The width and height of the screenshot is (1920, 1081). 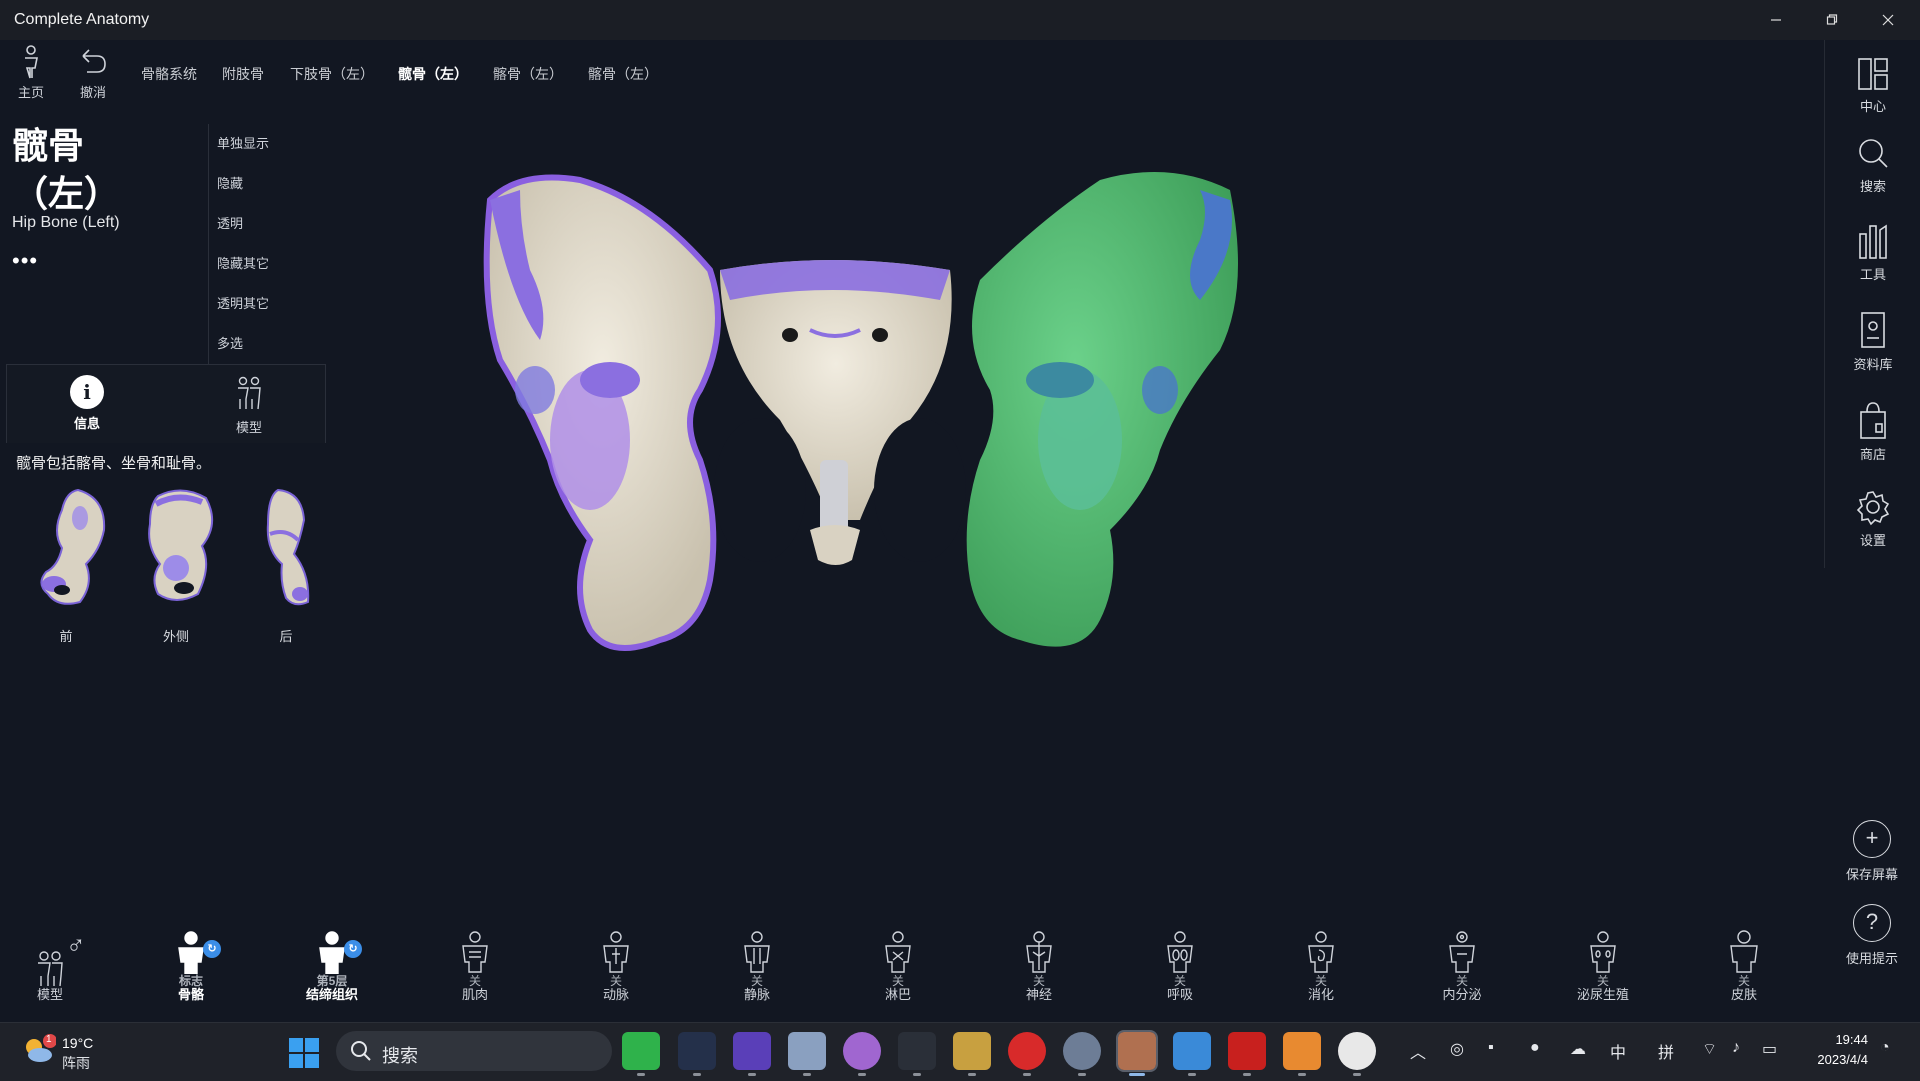 What do you see at coordinates (268, 304) in the screenshot?
I see `fade-others-menu-item: 透明其它` at bounding box center [268, 304].